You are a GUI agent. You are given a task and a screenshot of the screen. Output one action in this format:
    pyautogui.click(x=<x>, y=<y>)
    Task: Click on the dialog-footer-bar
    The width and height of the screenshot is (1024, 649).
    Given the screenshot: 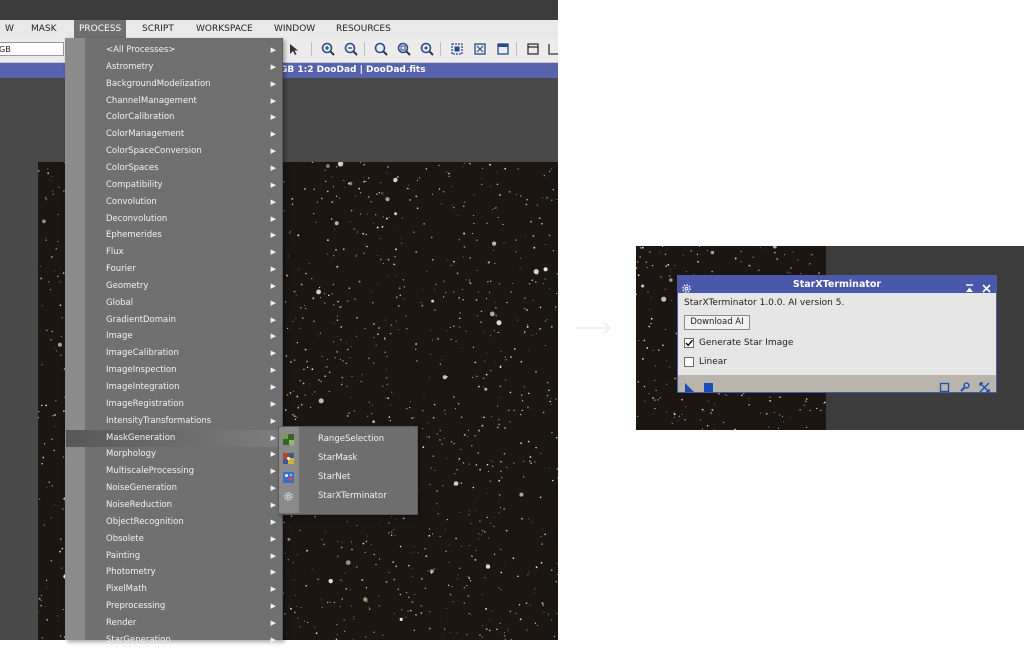 What is the action you would take?
    pyautogui.click(x=837, y=384)
    